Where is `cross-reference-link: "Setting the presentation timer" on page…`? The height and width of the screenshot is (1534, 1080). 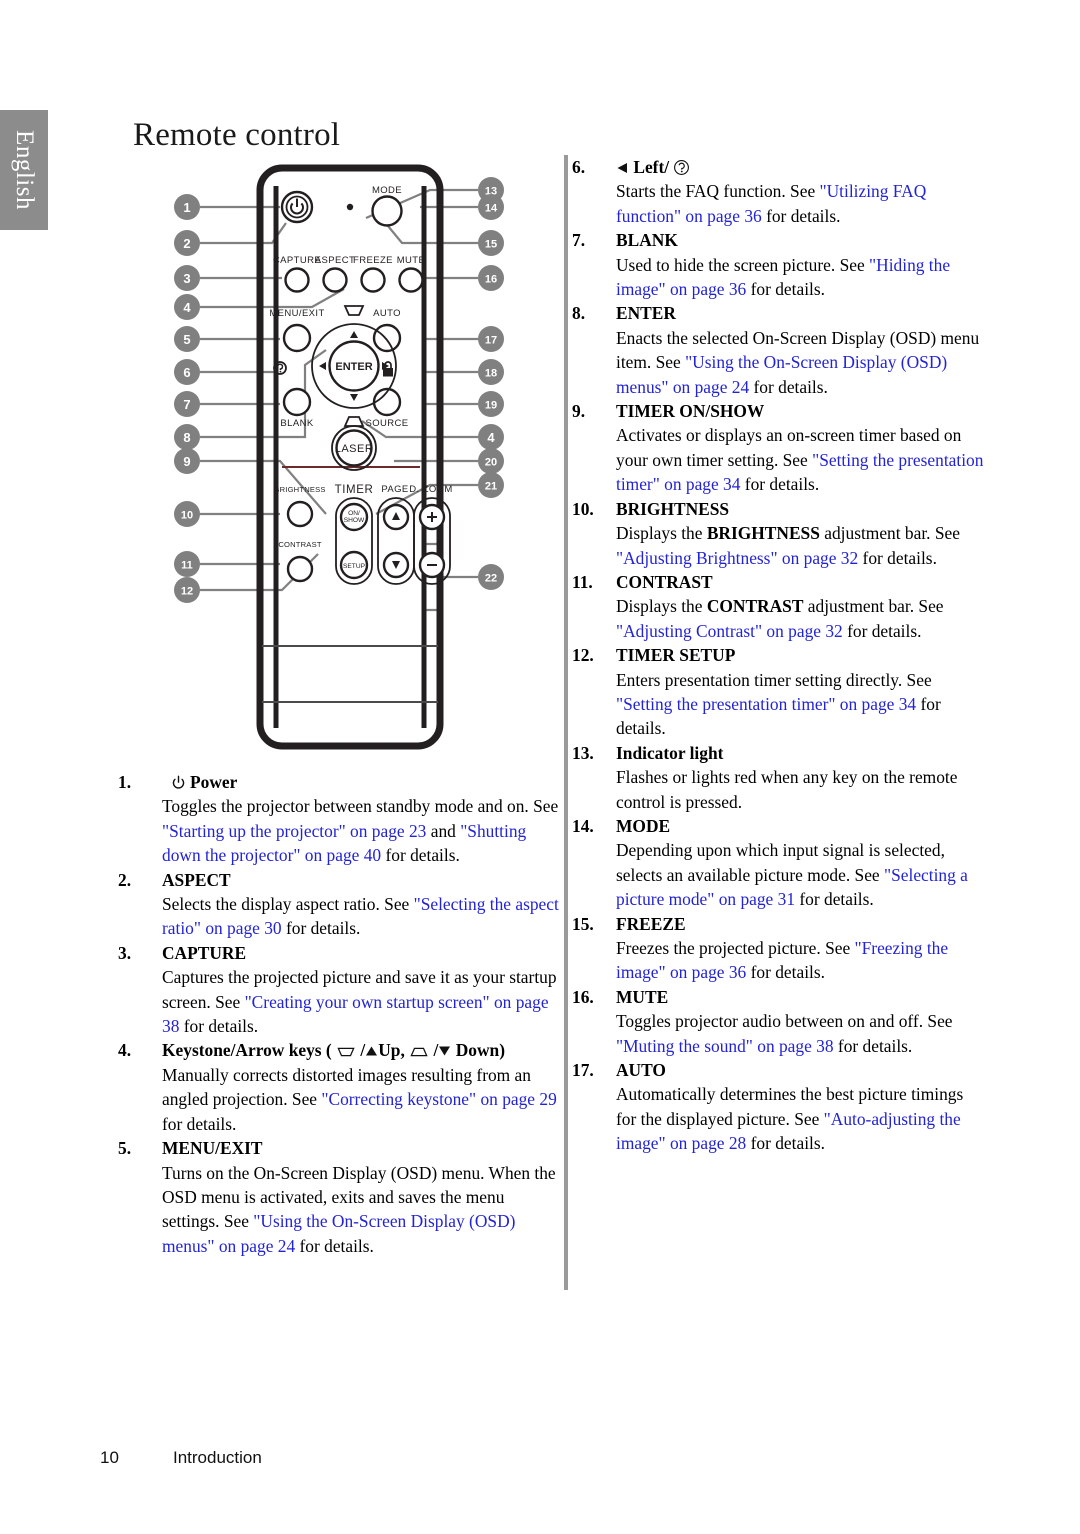 cross-reference-link: "Setting the presentation timer" on page… is located at coordinates (766, 704).